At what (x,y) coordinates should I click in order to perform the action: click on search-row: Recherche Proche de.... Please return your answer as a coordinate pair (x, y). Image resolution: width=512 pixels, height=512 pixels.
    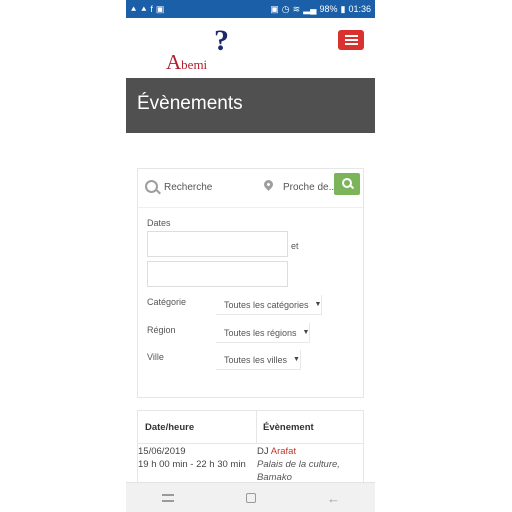
    Looking at the image, I should click on (250, 188).